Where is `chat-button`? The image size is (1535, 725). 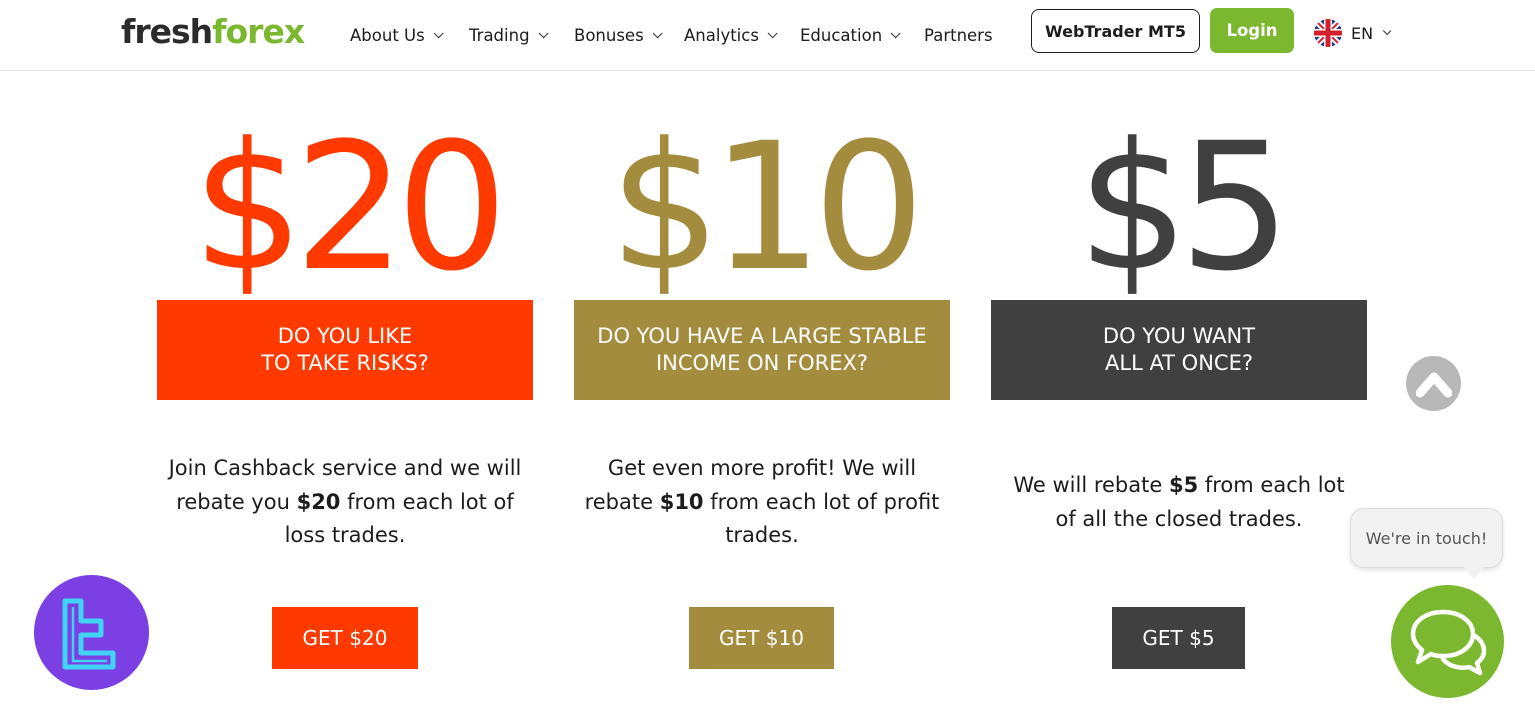
chat-button is located at coordinates (1447, 641).